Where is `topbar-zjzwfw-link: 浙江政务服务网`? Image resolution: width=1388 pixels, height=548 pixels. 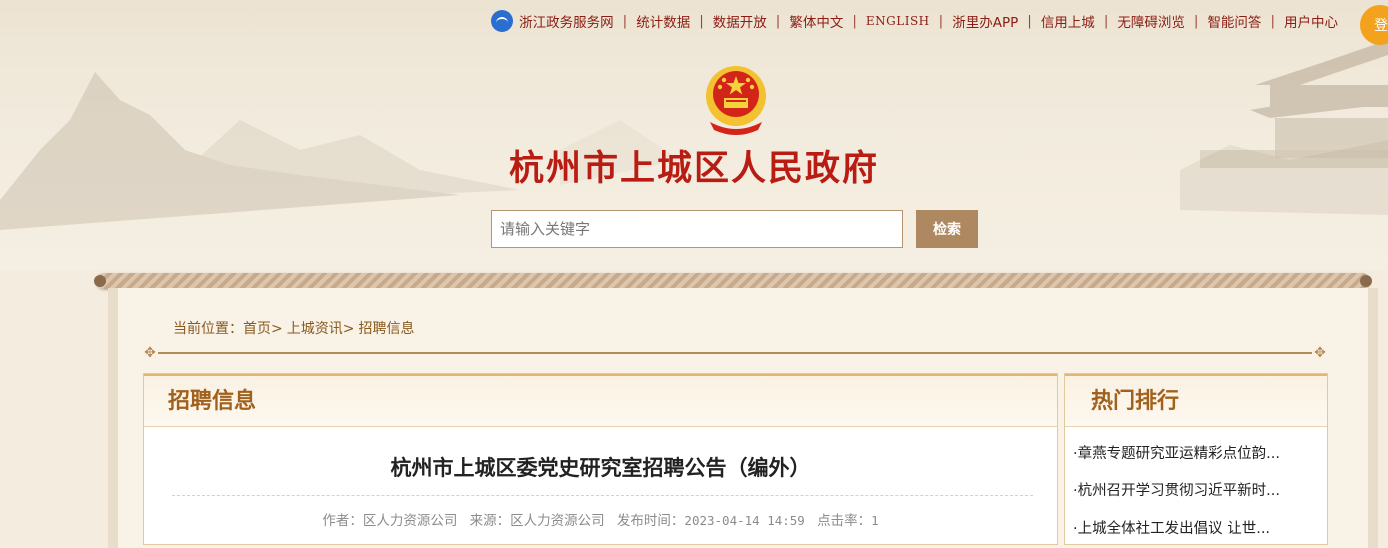
topbar-zjzwfw-link: 浙江政务服务网 is located at coordinates (552, 21).